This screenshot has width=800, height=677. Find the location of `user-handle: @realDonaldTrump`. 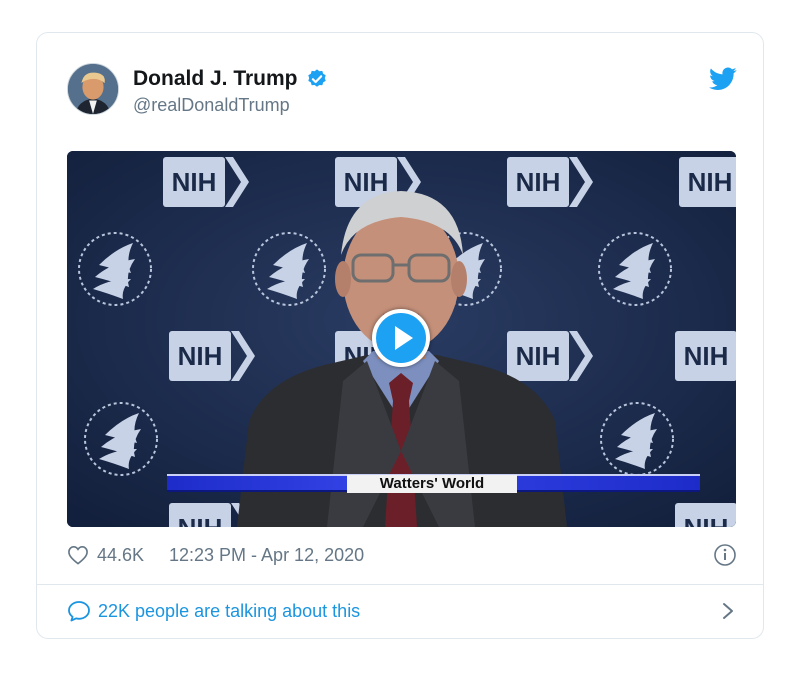

user-handle: @realDonaldTrump is located at coordinates (230, 105).